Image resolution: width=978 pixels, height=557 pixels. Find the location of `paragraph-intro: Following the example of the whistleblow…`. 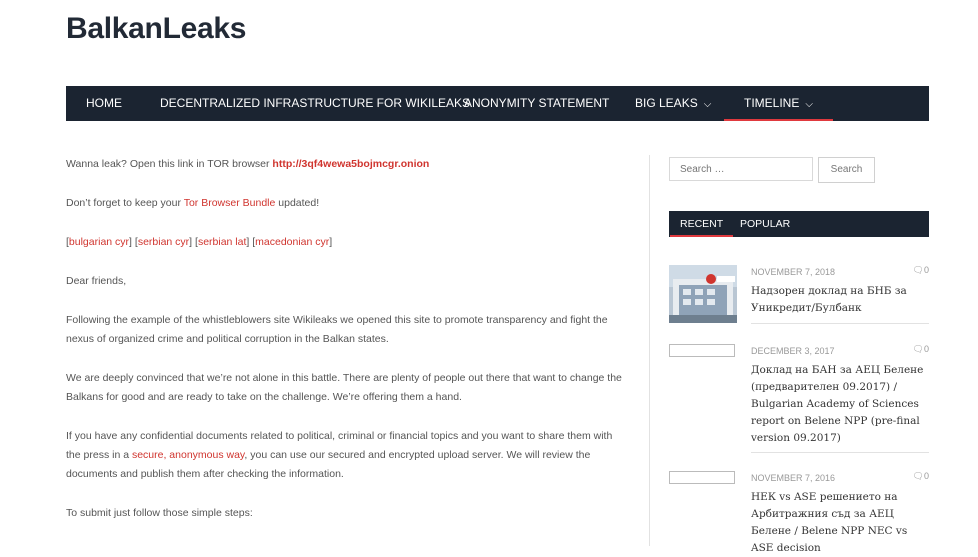

paragraph-intro: Following the example of the whistleblow… is located at coordinates (337, 329).